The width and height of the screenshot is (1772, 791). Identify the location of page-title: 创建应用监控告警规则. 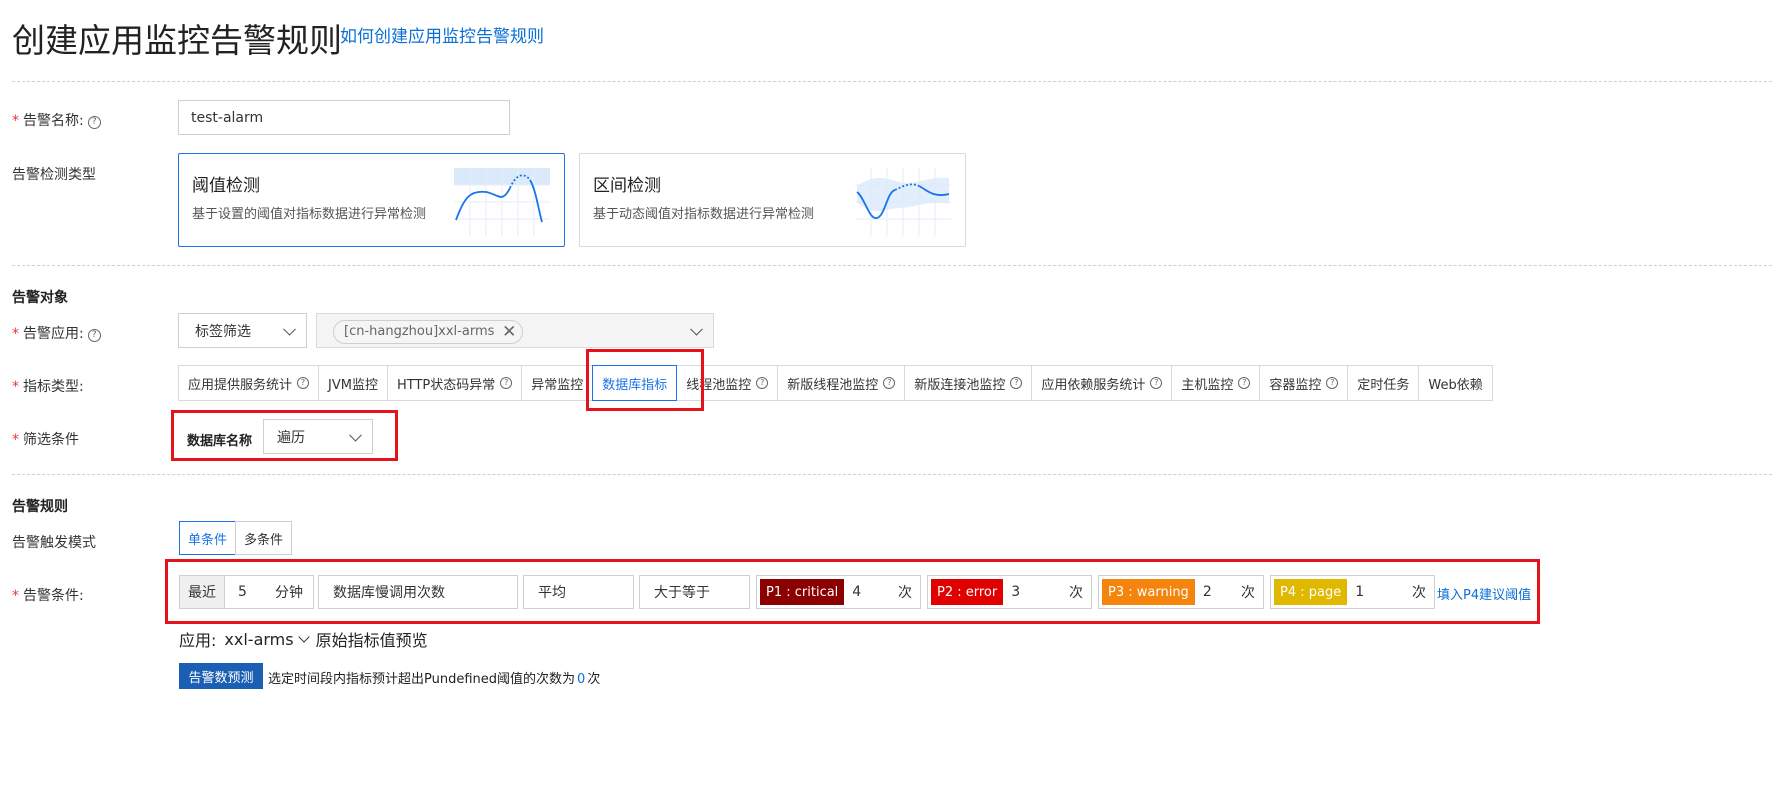
(177, 40).